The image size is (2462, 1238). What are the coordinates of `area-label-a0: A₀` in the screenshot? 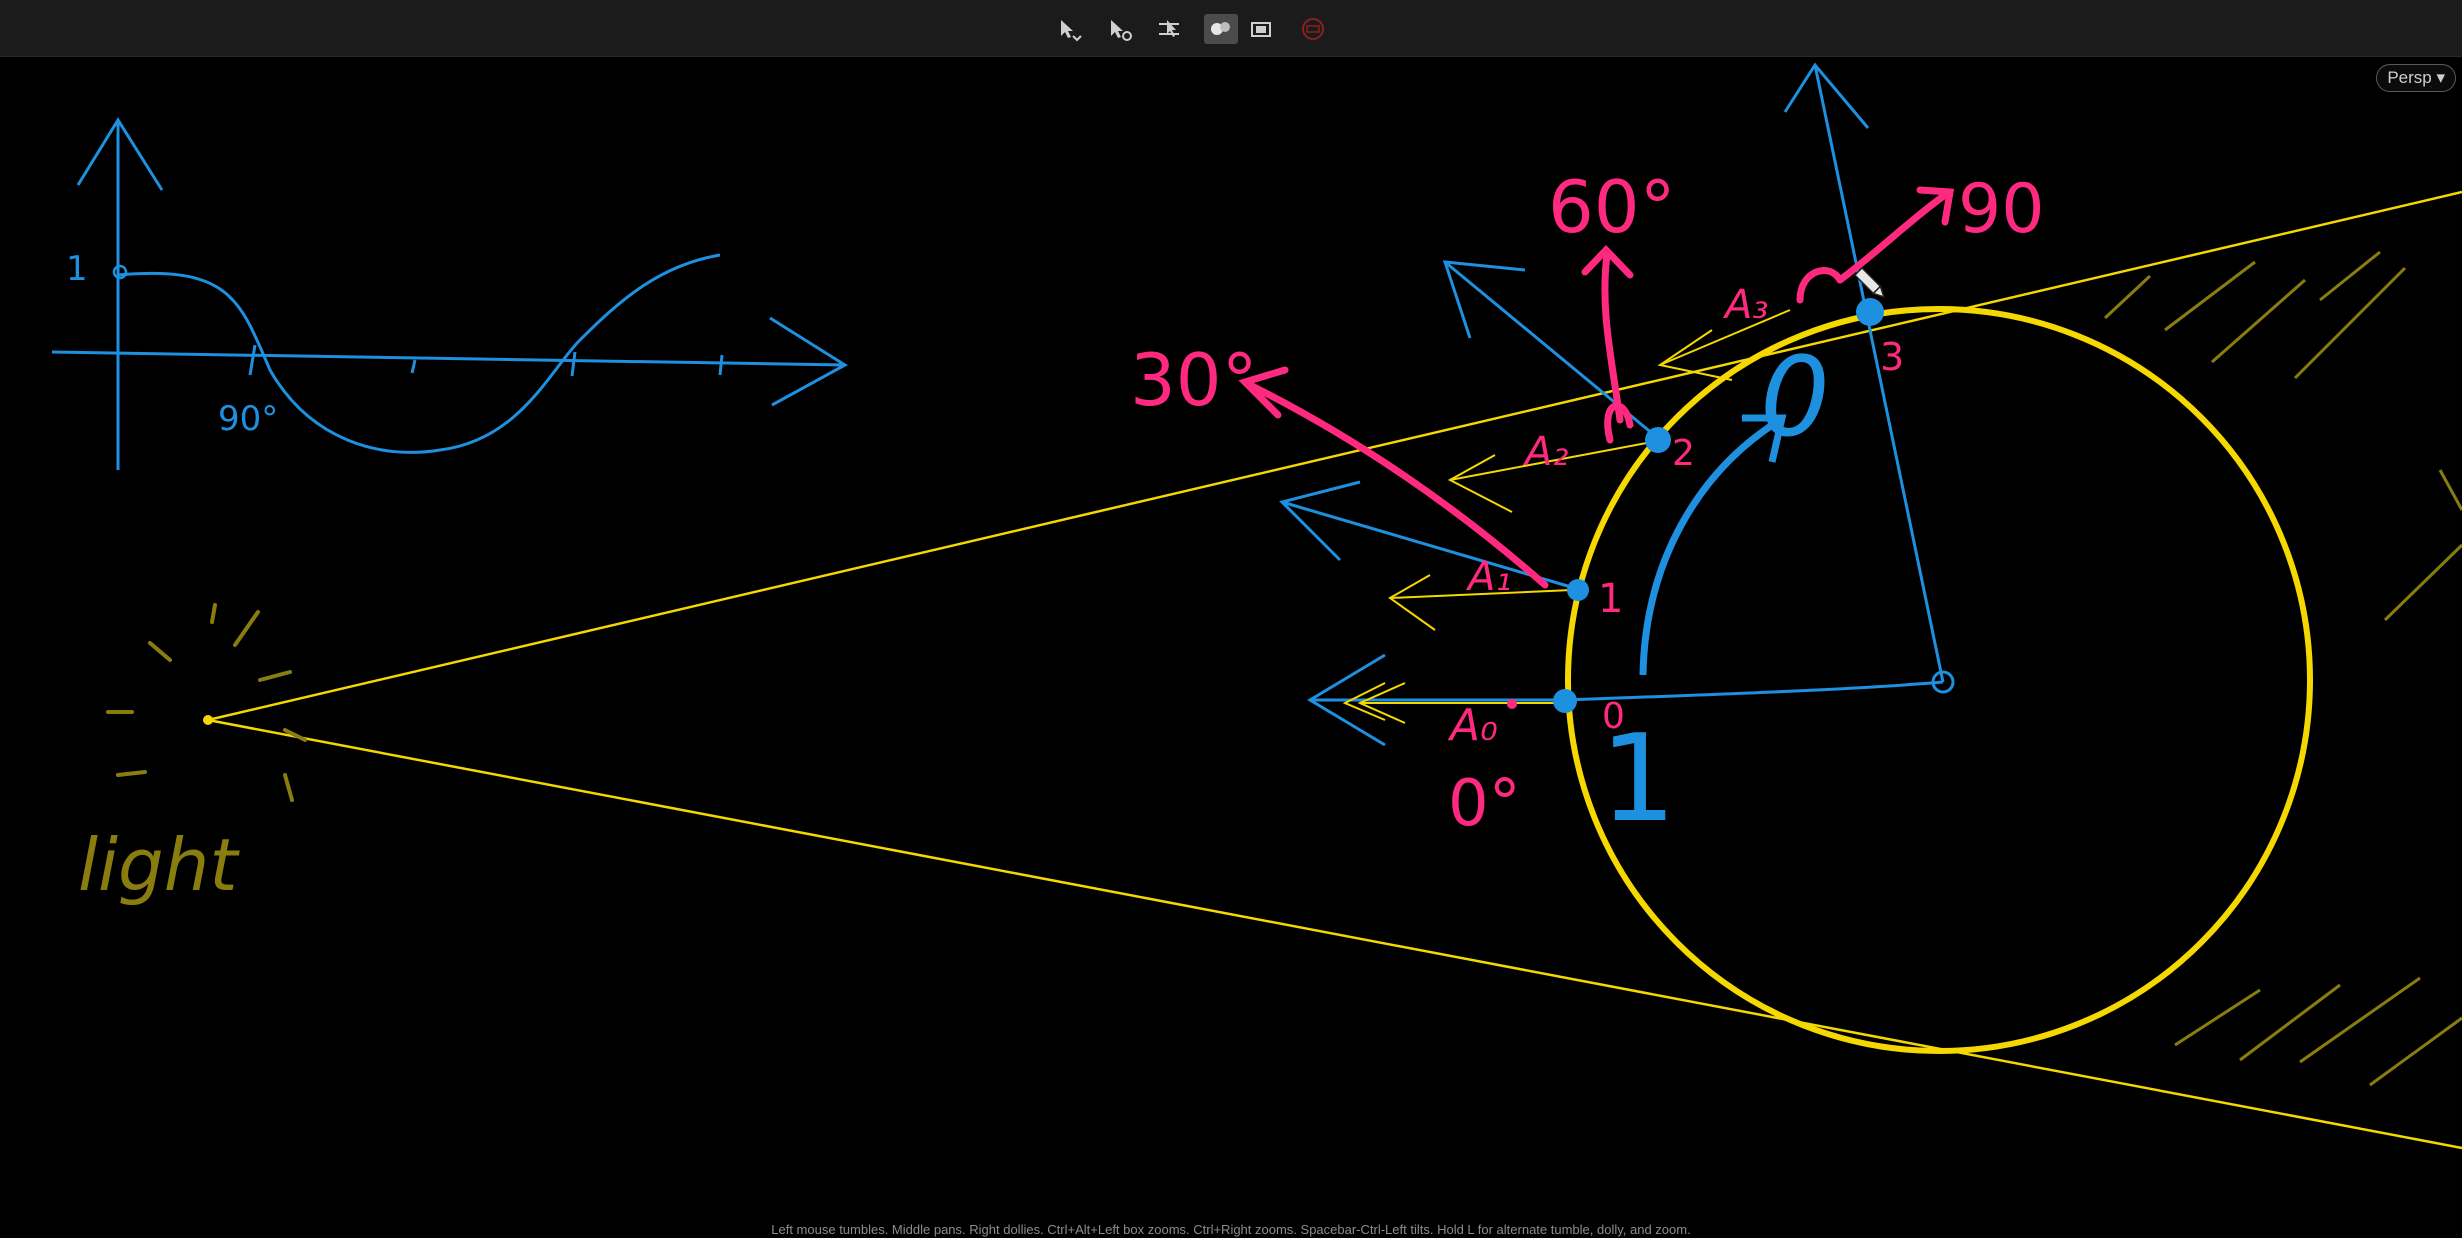 It's located at (1472, 725).